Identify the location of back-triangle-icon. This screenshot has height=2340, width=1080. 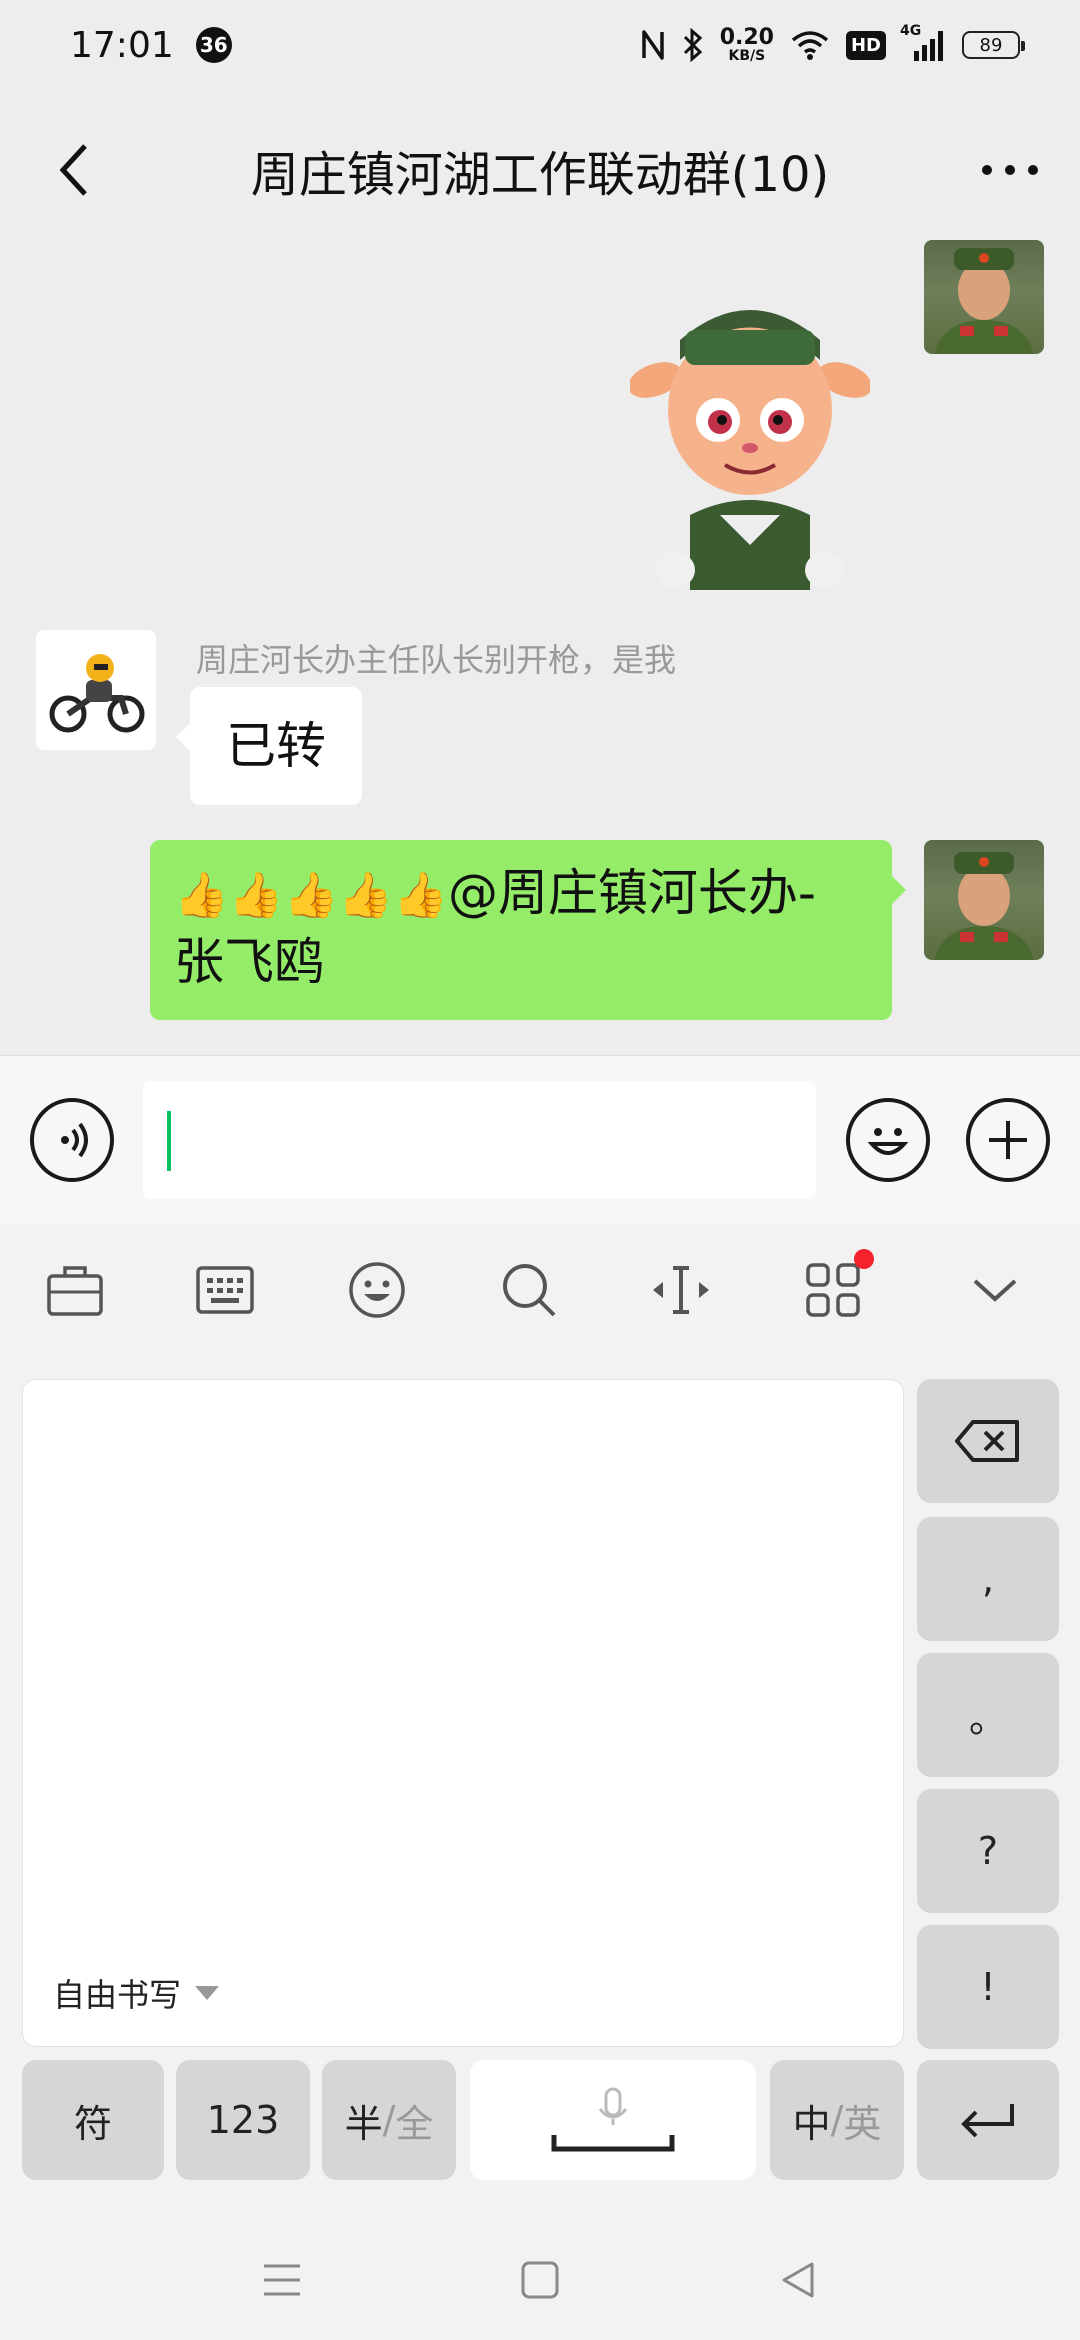
(798, 2280).